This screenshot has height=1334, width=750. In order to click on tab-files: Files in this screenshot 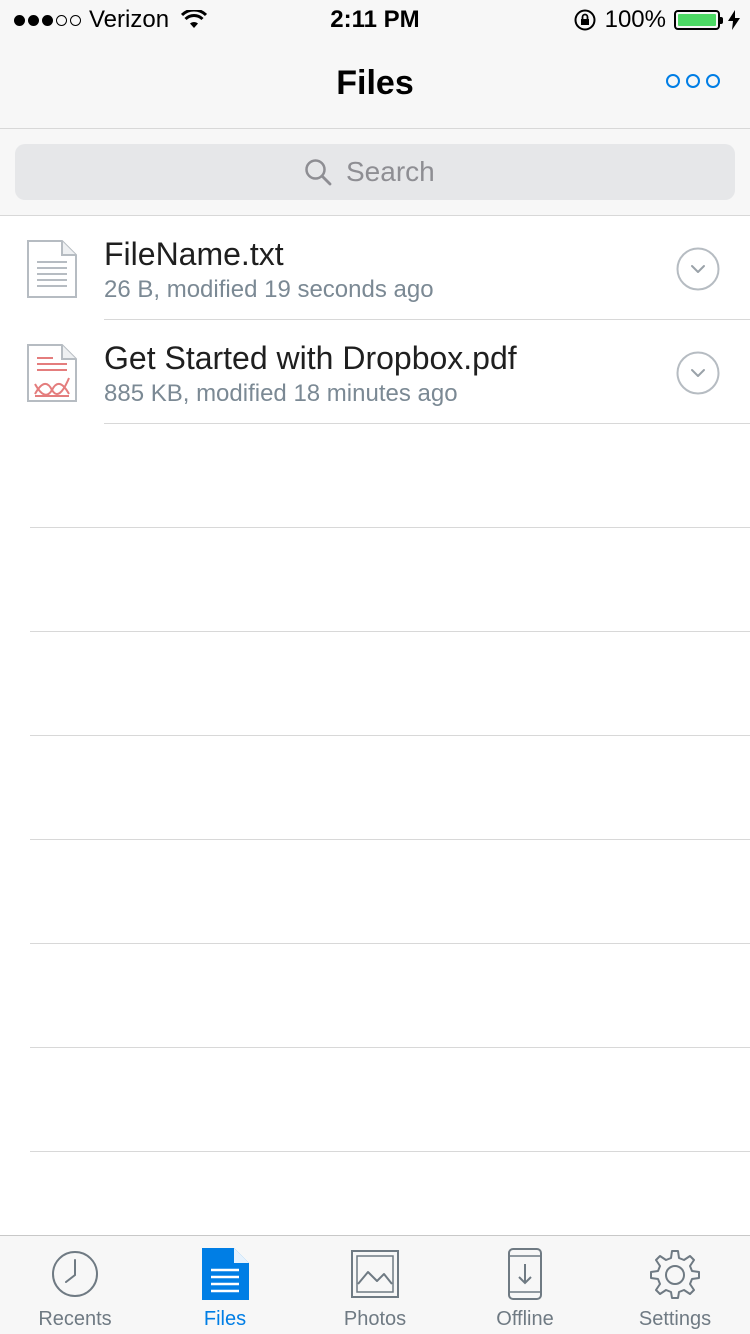, I will do `click(225, 1285)`.